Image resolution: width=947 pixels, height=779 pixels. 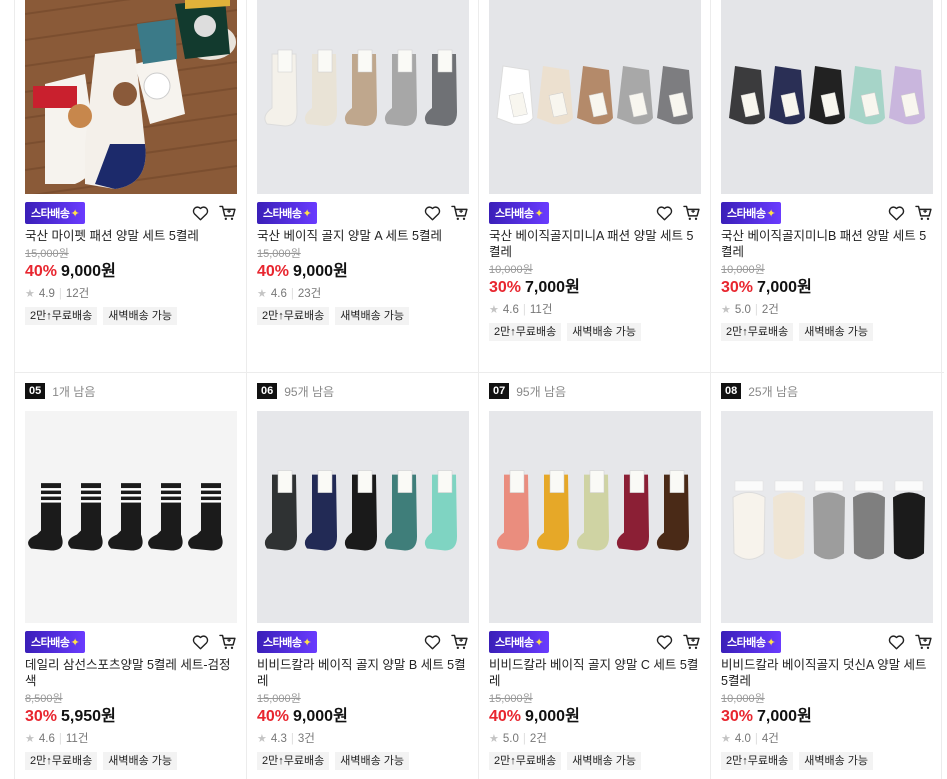 What do you see at coordinates (363, 236) in the screenshot?
I see `product-name: 국산 베이직 골지 양말 A 세트 5켤레` at bounding box center [363, 236].